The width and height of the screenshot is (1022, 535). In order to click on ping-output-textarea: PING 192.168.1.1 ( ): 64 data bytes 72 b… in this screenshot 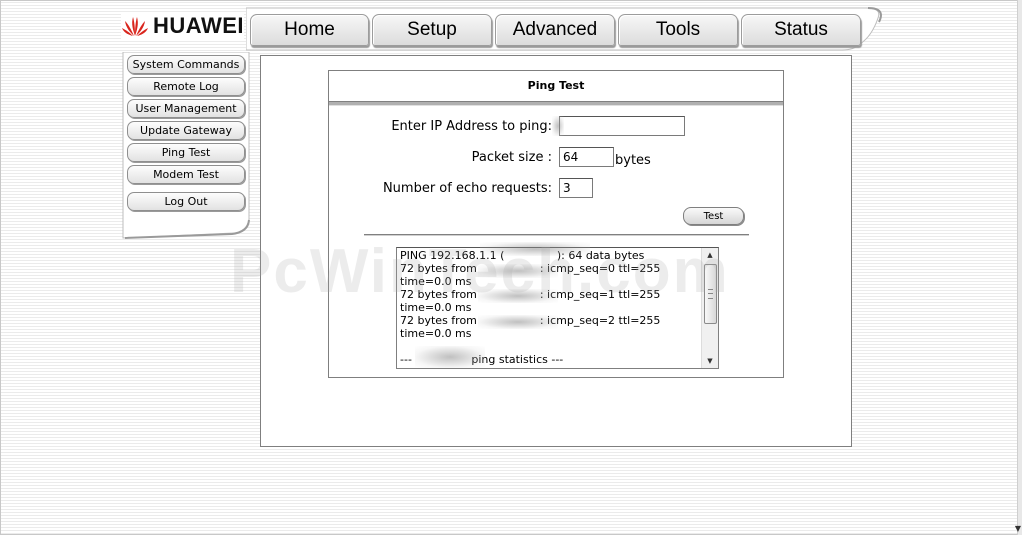, I will do `click(557, 308)`.